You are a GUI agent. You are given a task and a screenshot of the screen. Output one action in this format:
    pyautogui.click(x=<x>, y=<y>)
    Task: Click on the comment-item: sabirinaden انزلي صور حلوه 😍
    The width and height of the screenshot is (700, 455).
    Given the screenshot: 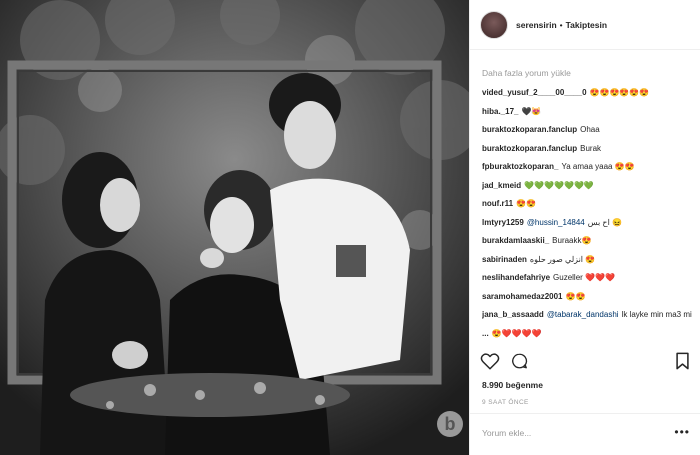 What is the action you would take?
    pyautogui.click(x=587, y=260)
    